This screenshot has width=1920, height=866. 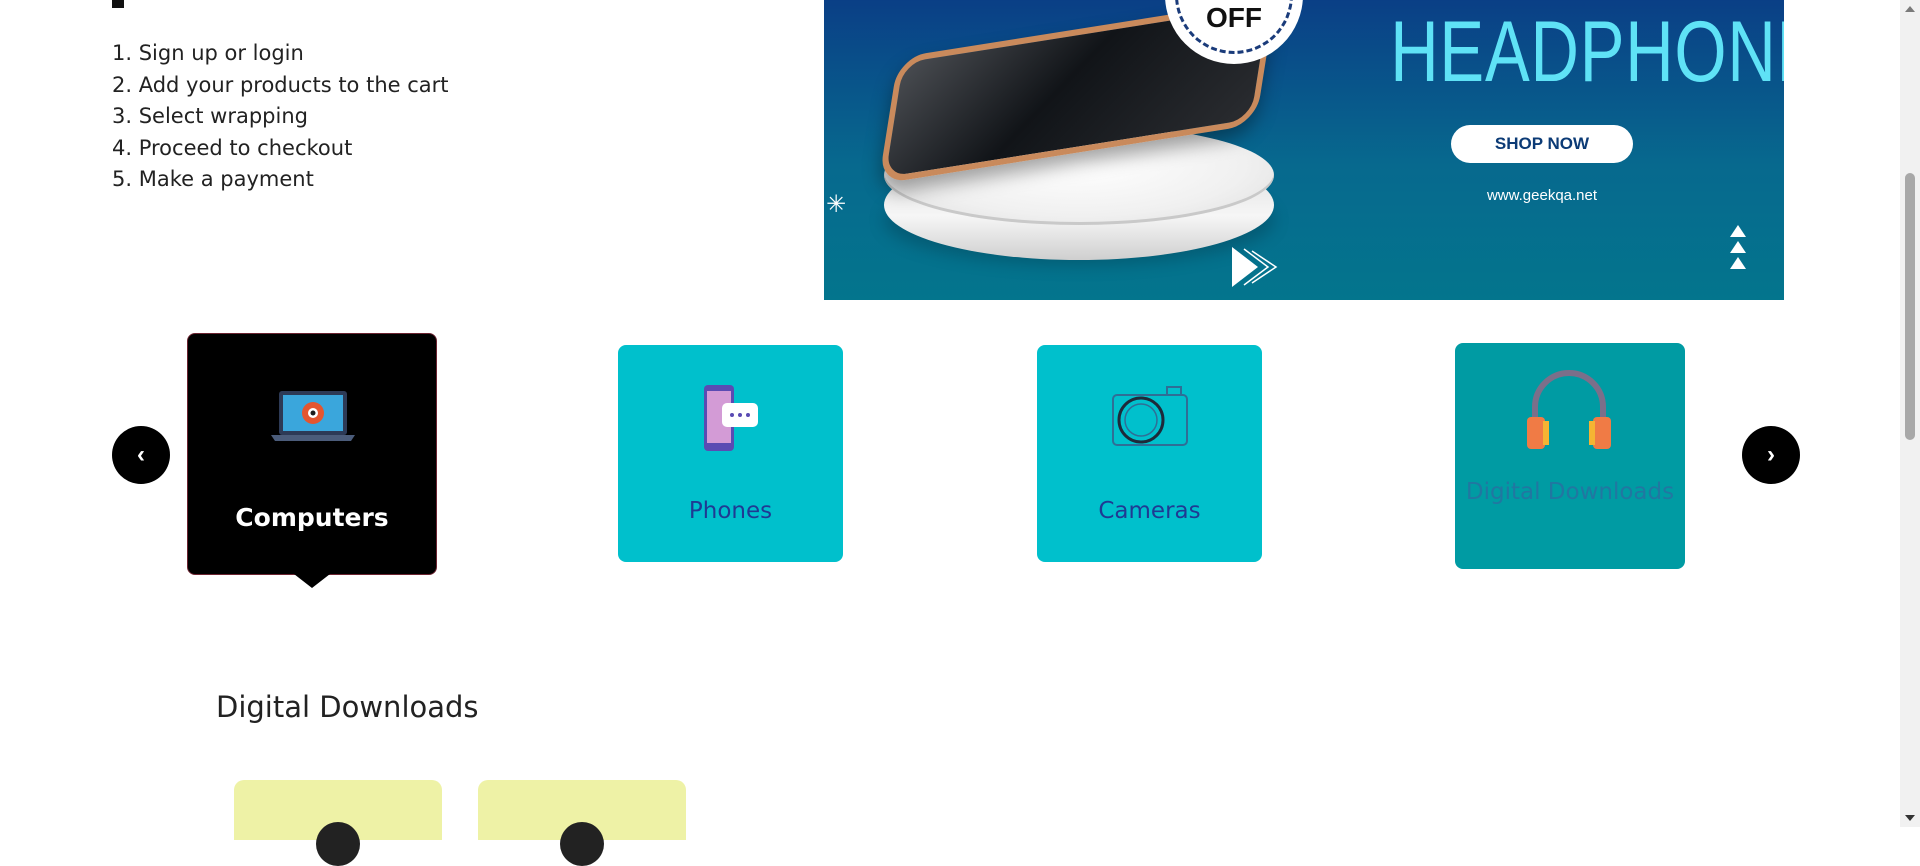 I want to click on category-label: Cameras, so click(x=1149, y=511).